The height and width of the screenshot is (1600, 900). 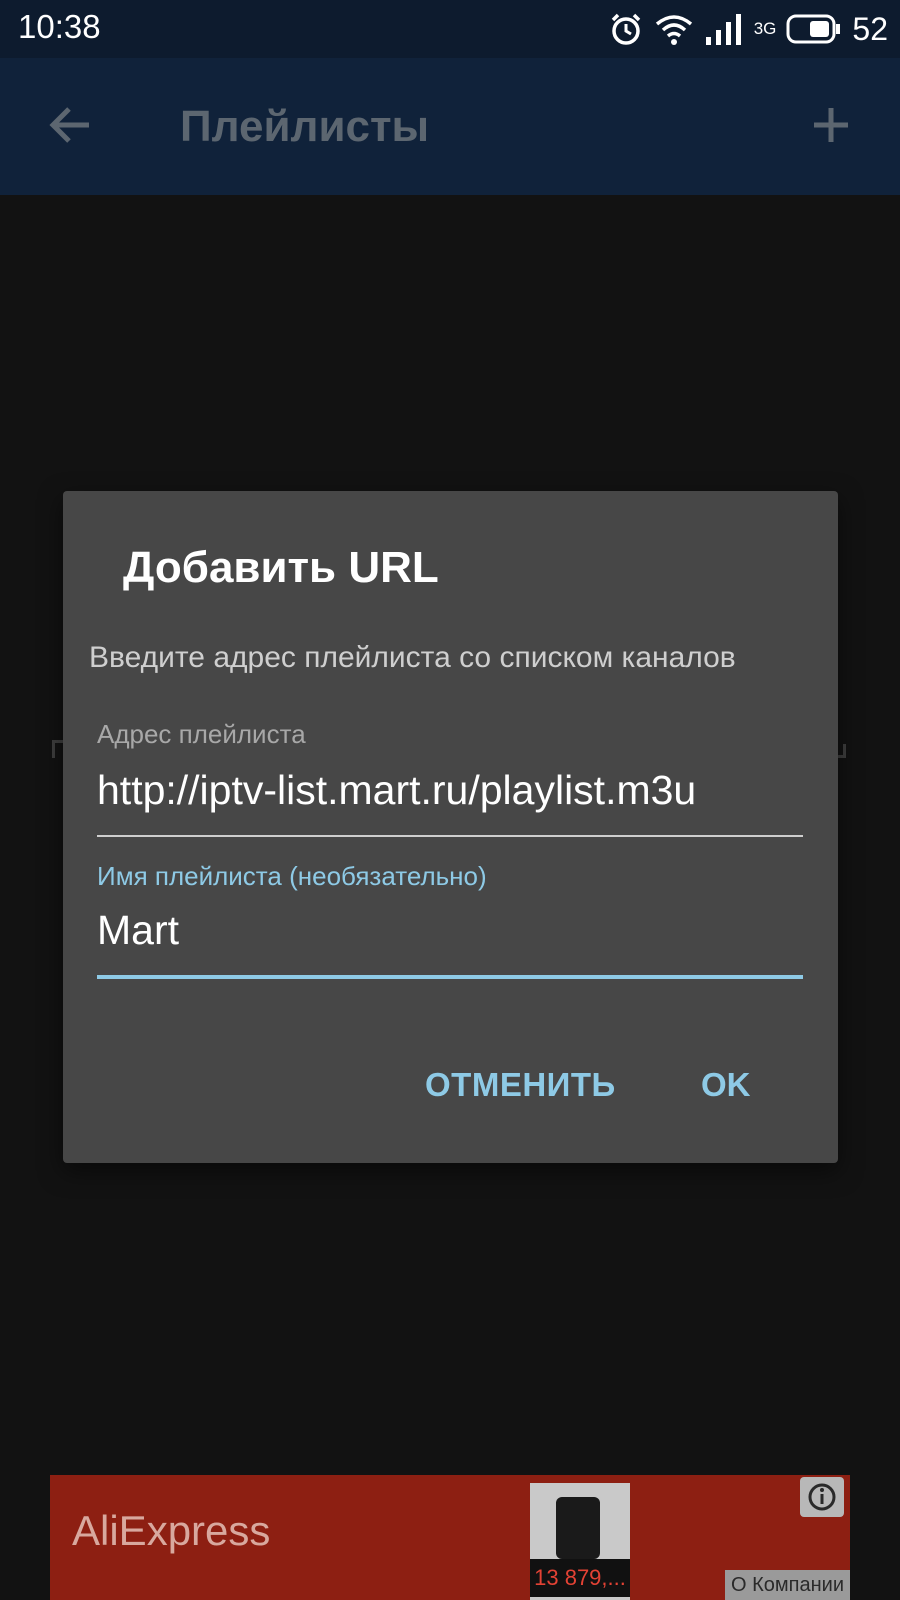 I want to click on playlist-name-underline, so click(x=450, y=977).